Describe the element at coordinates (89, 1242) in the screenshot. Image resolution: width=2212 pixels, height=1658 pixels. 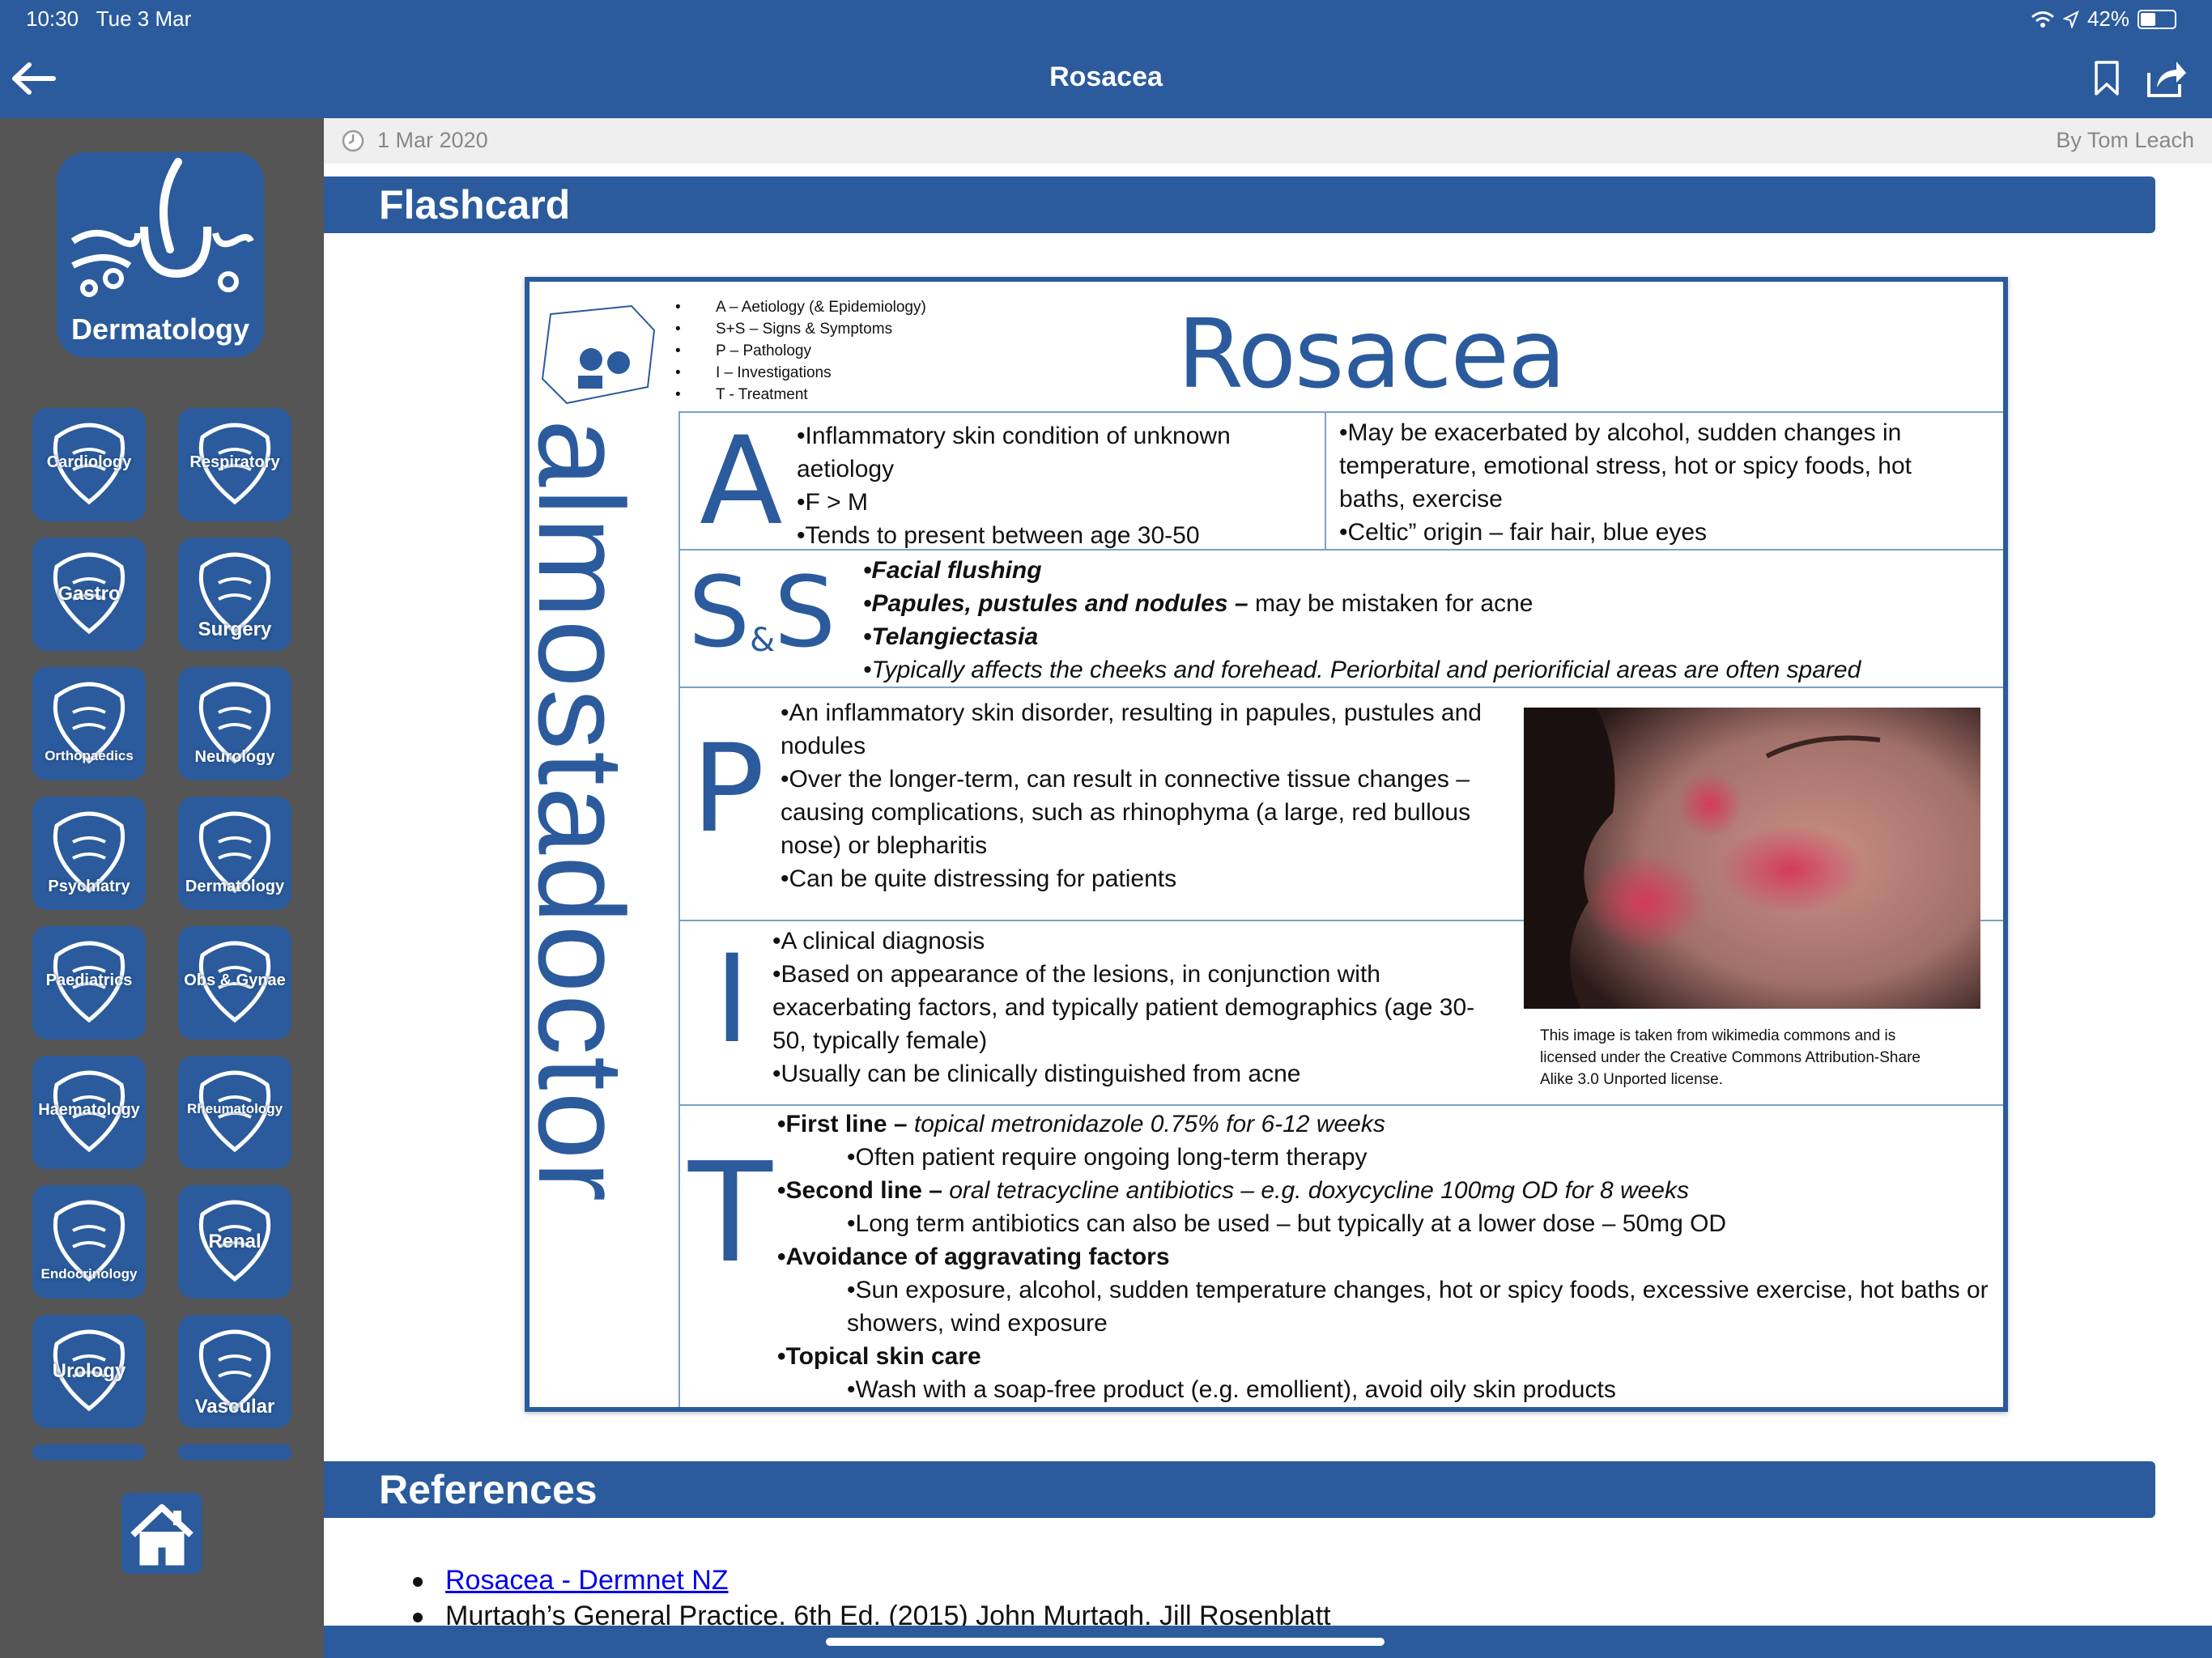
I see `category-tile-endocrinology: Endocrinology` at that location.